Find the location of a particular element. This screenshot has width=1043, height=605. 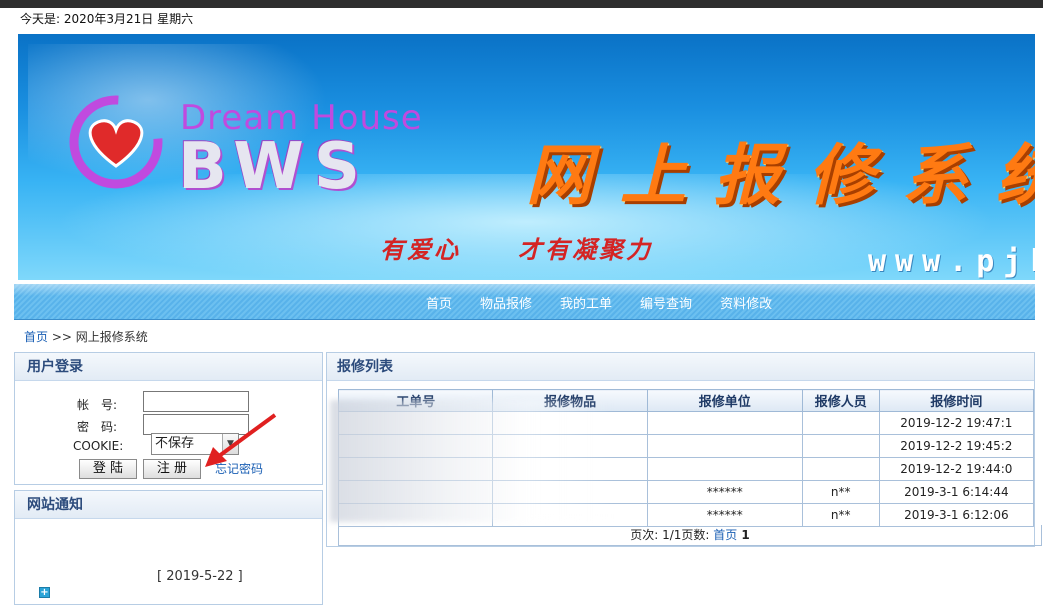

table-cell: 2019-12-2 19:44:0 is located at coordinates (956, 469).